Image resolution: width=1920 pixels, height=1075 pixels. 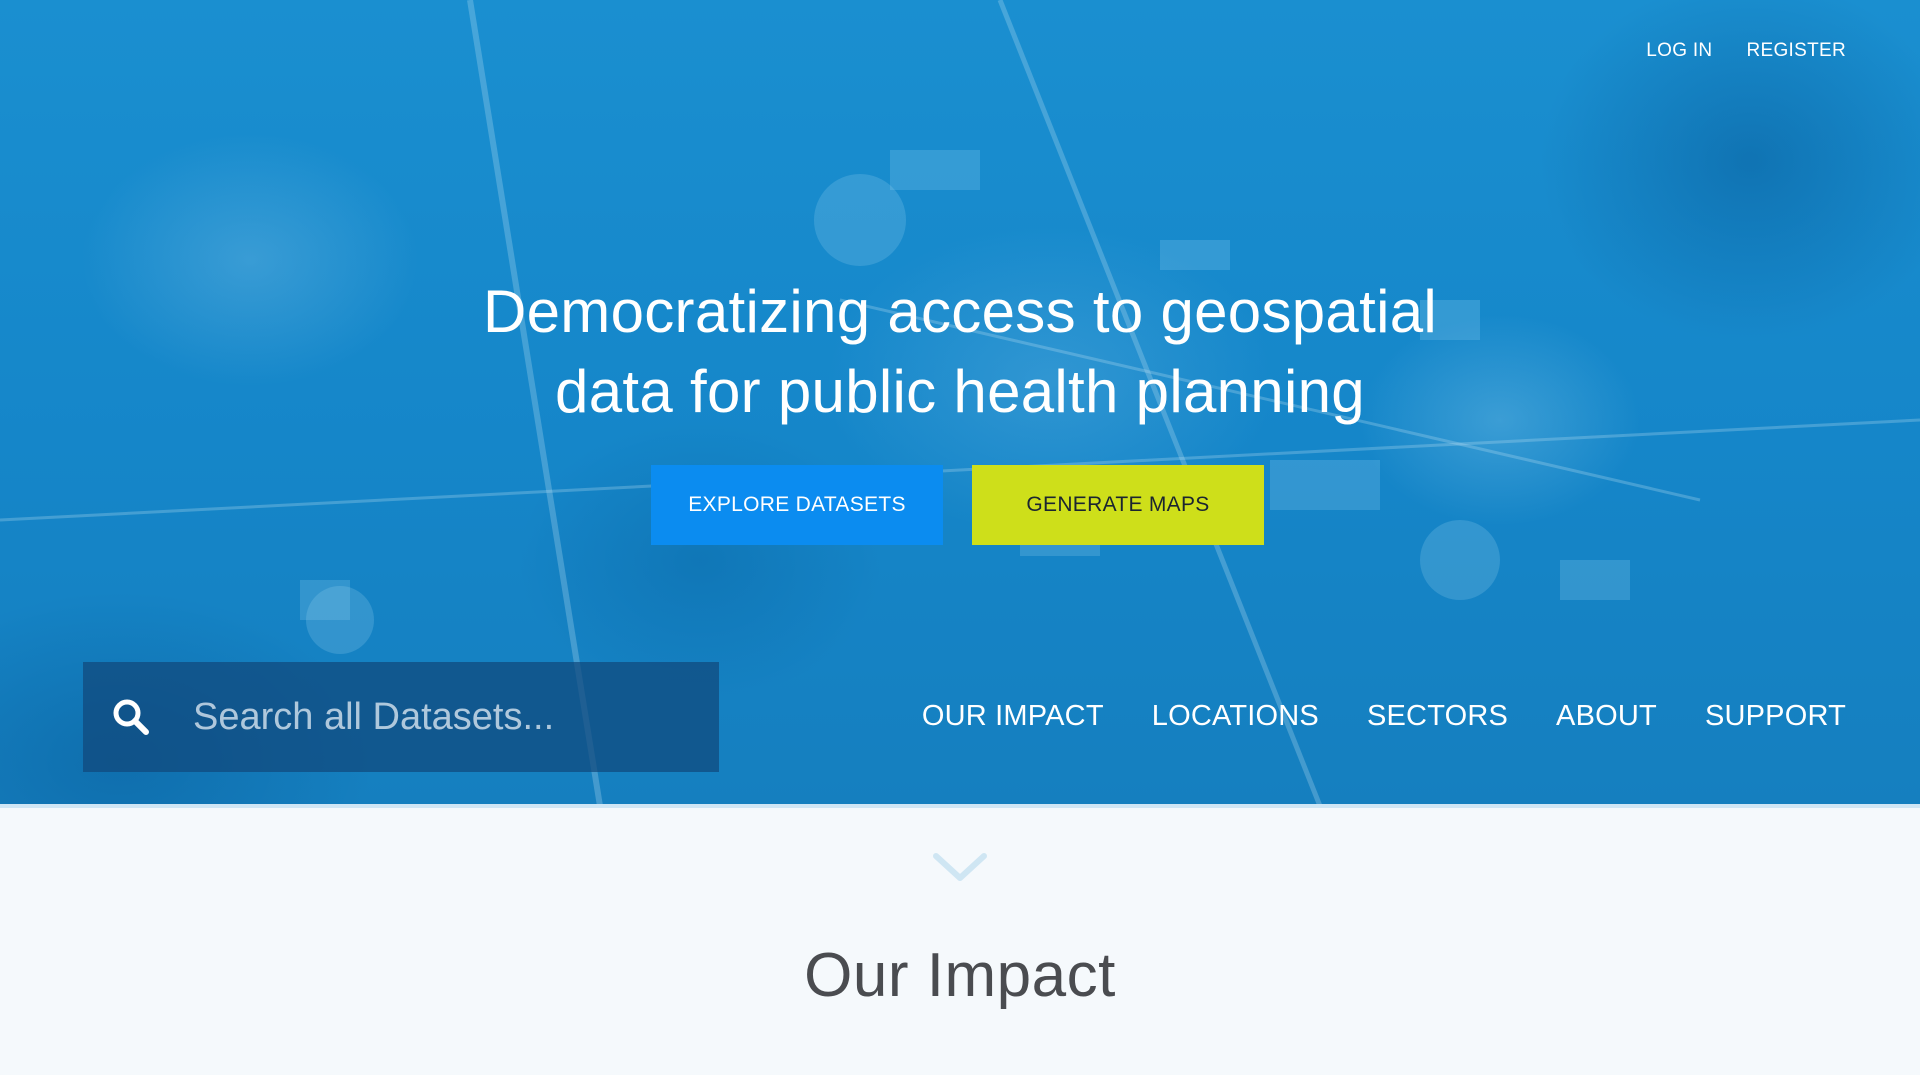 What do you see at coordinates (797, 505) in the screenshot?
I see `explore-datasets-button: EXPLORE DATASETS` at bounding box center [797, 505].